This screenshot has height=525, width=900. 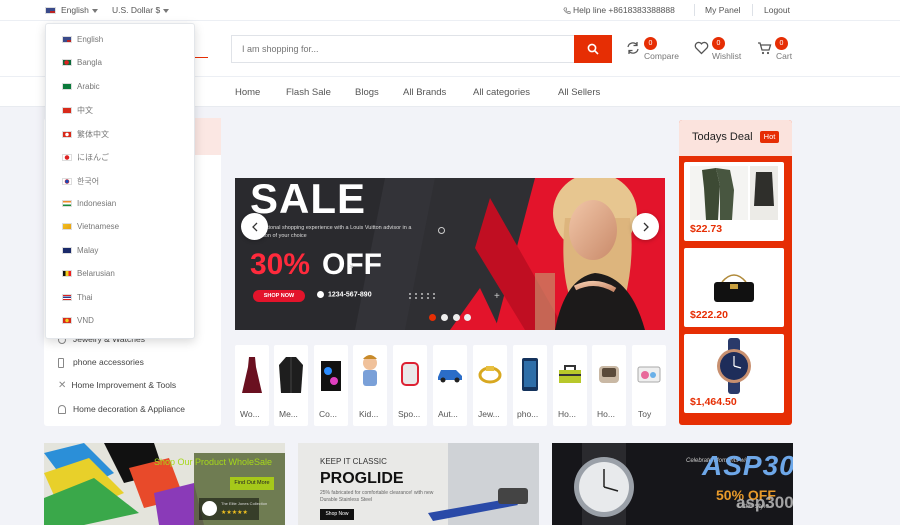 I want to click on language-switcher: English, so click(x=71, y=10).